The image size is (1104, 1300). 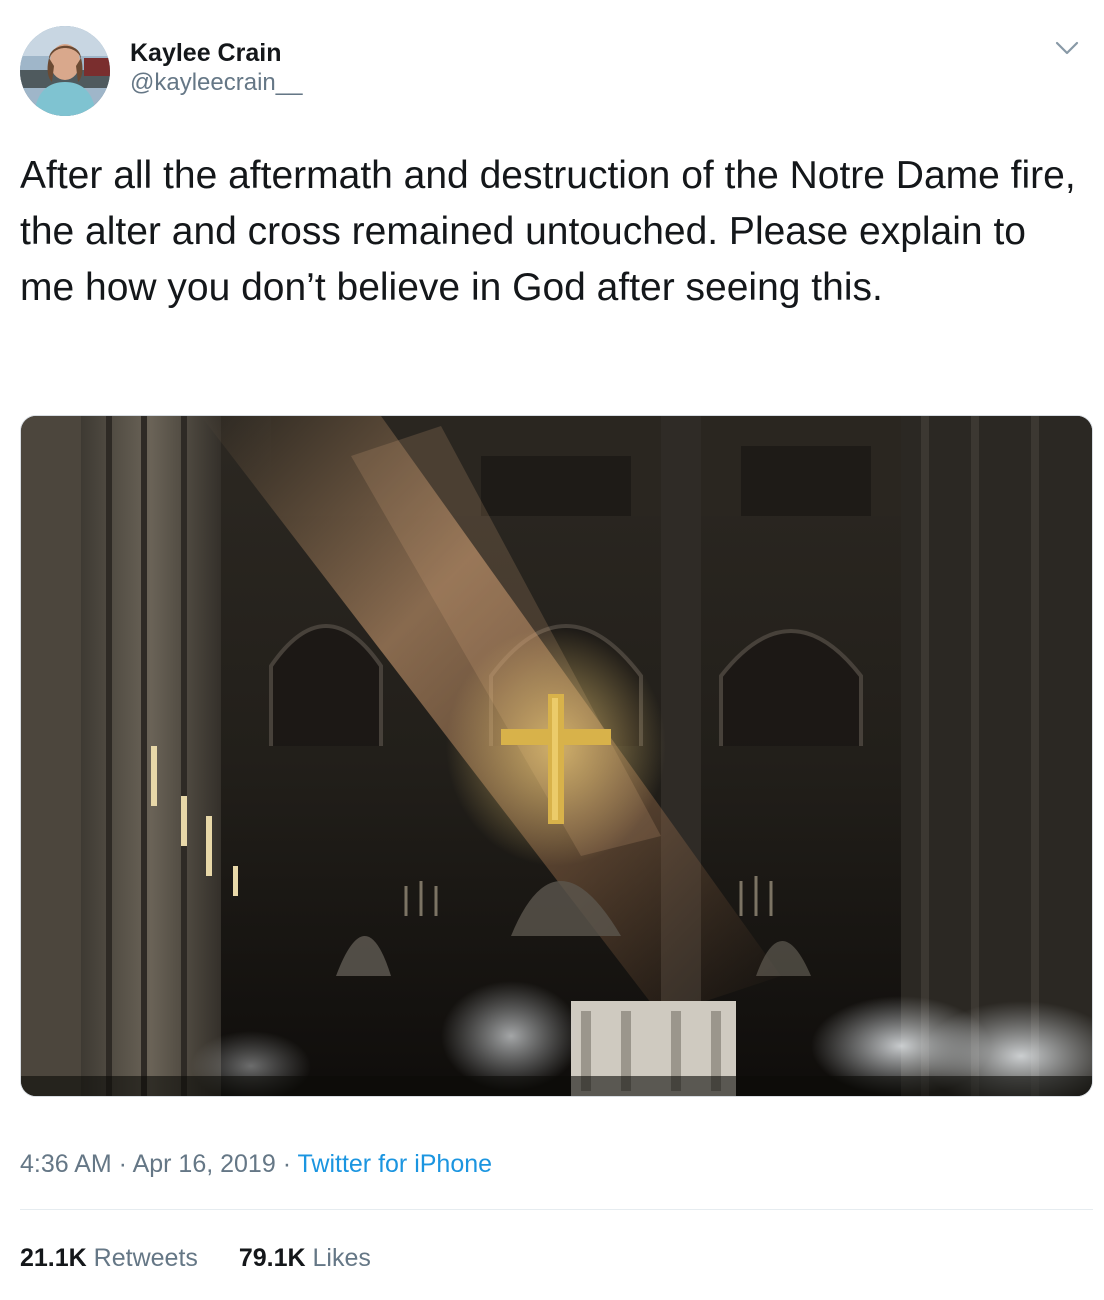 What do you see at coordinates (212, 1258) in the screenshot?
I see `tweet-stats: 21.1K Retweets 79.1K Likes` at bounding box center [212, 1258].